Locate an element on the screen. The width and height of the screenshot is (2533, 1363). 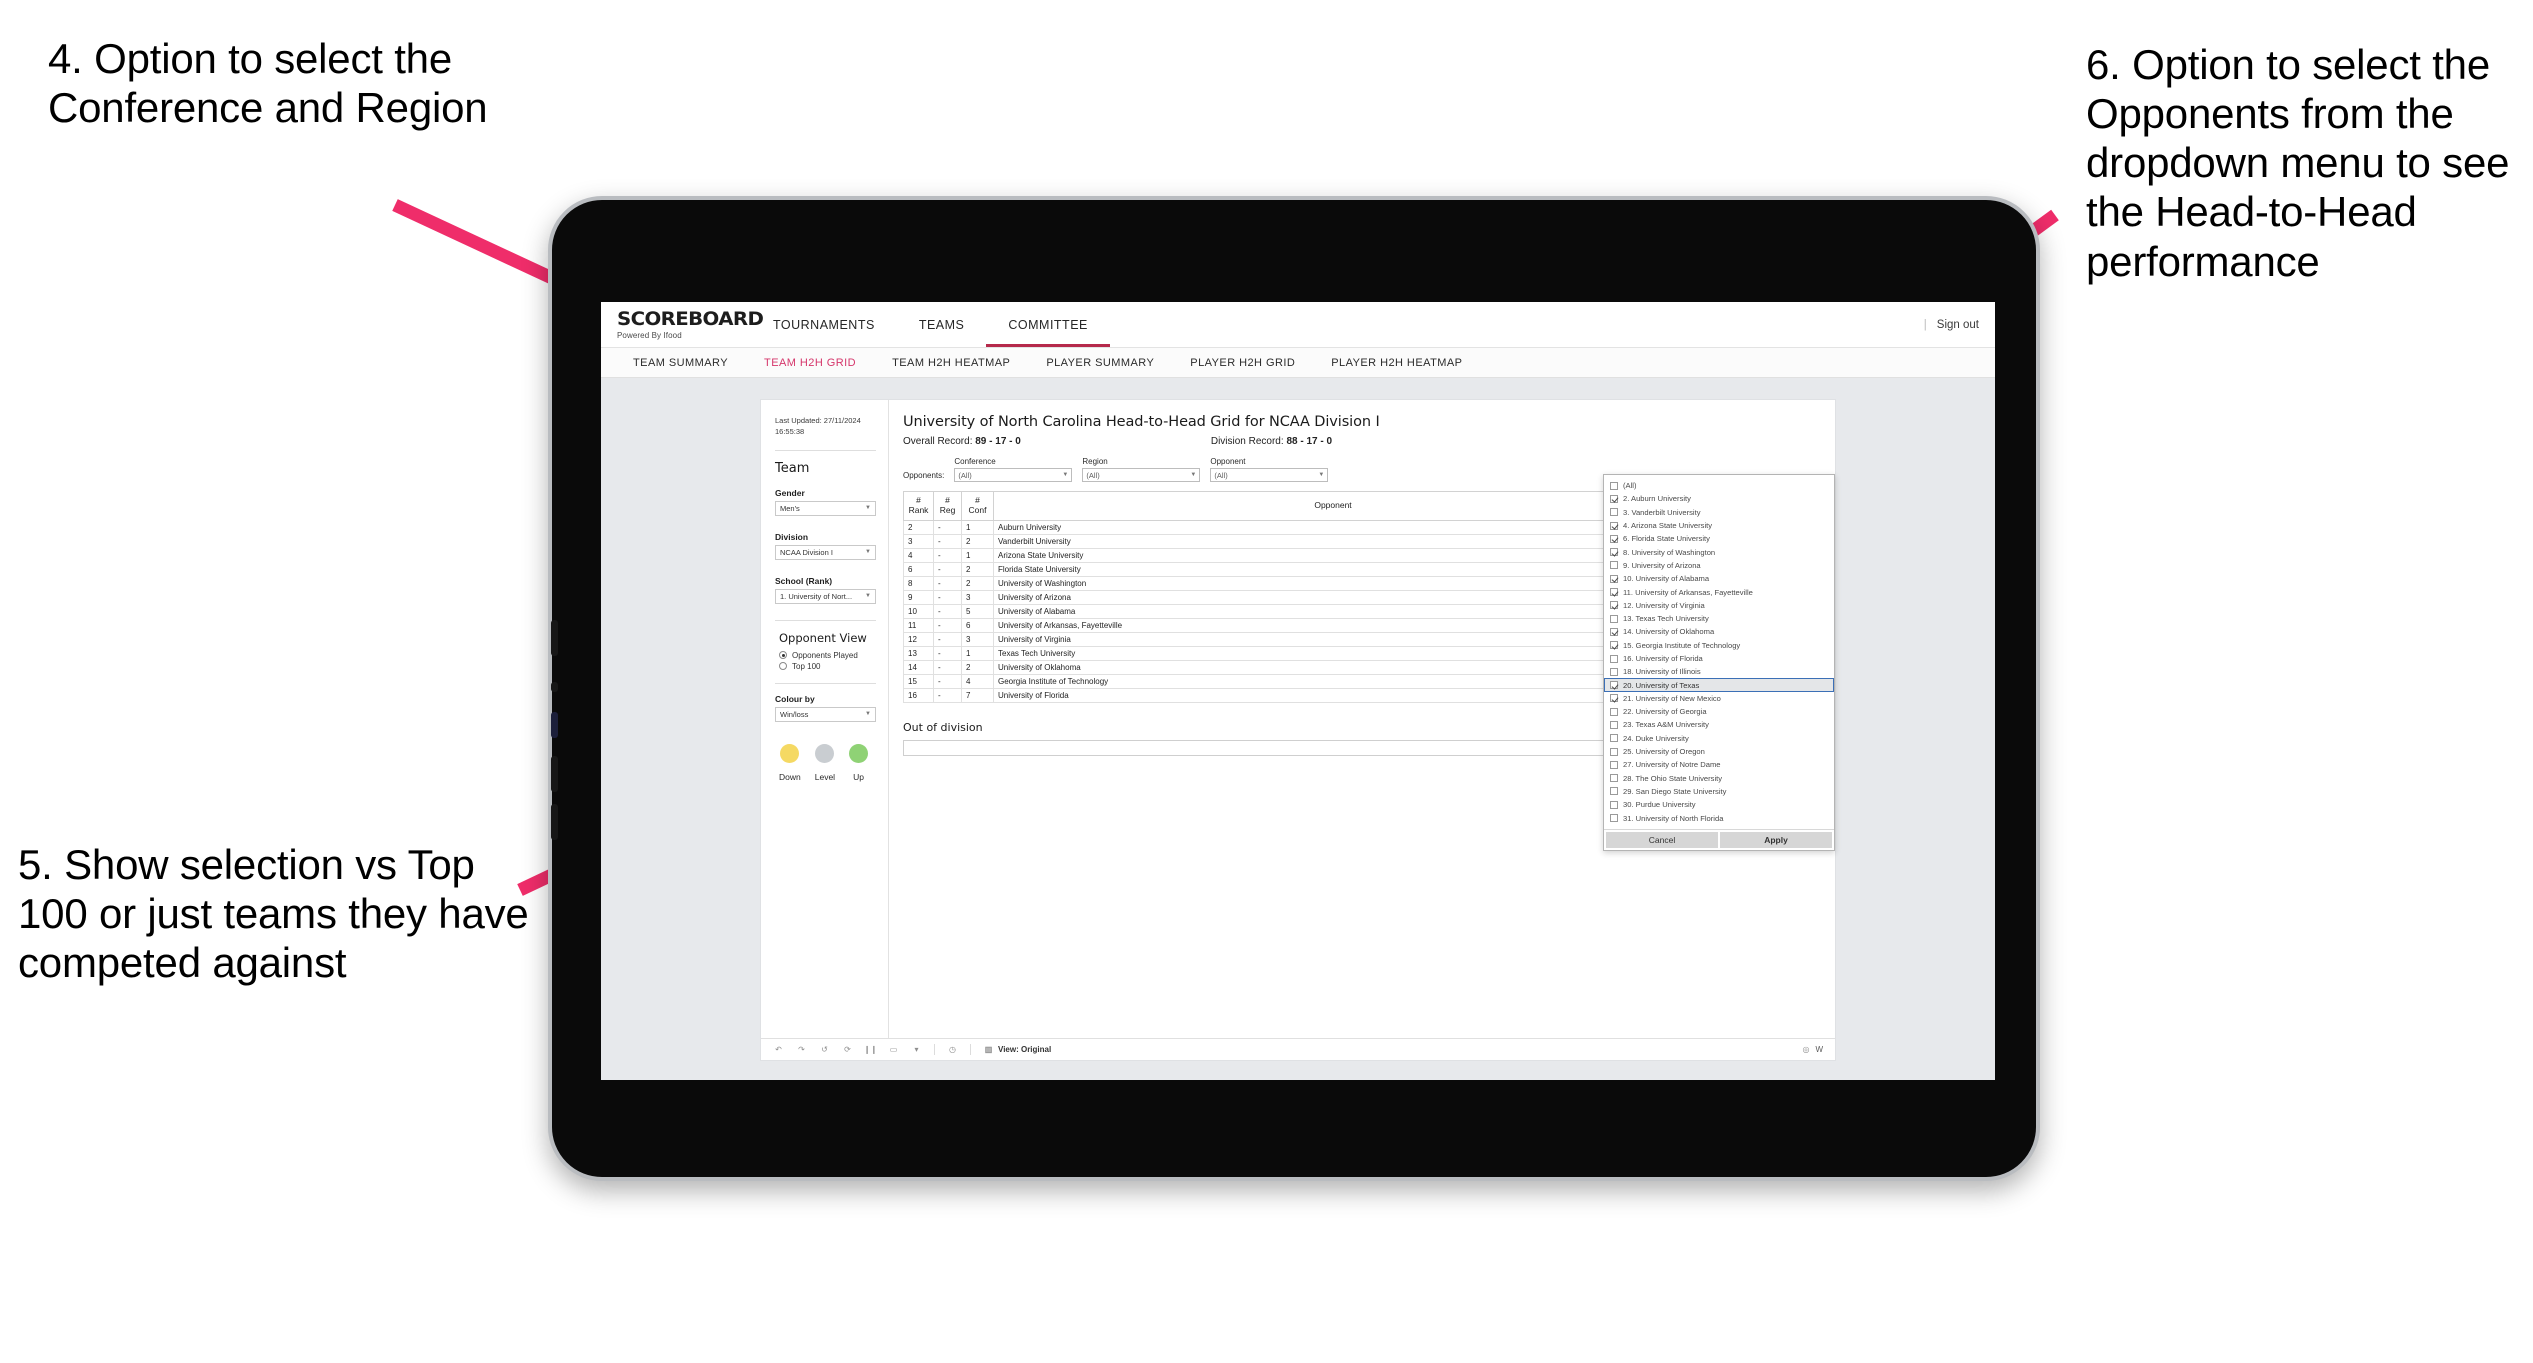
conference-value: (All) is located at coordinates (965, 475).